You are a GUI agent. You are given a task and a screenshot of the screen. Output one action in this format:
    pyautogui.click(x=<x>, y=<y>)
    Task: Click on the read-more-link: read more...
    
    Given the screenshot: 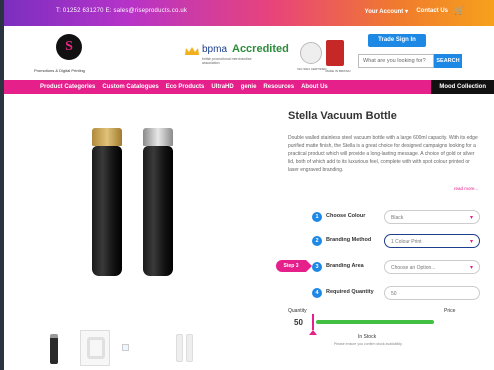 What is the action you would take?
    pyautogui.click(x=466, y=188)
    